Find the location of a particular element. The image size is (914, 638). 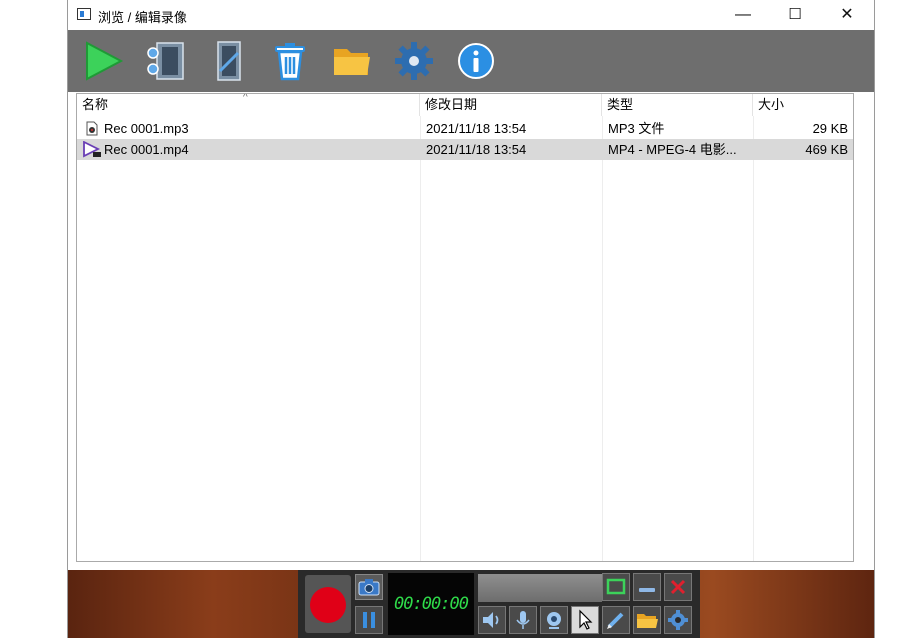

pencil-icon is located at coordinates (615, 620).